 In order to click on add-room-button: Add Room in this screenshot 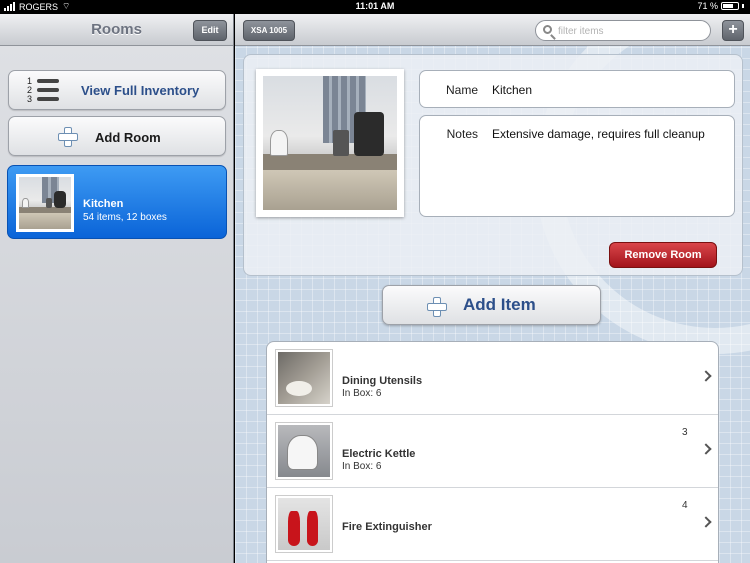, I will do `click(117, 136)`.